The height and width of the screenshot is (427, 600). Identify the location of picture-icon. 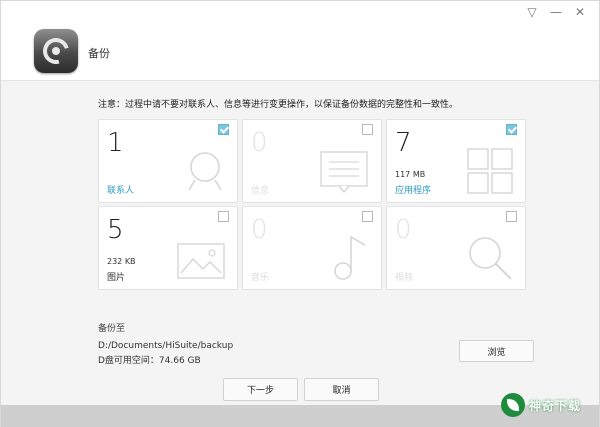
(201, 261).